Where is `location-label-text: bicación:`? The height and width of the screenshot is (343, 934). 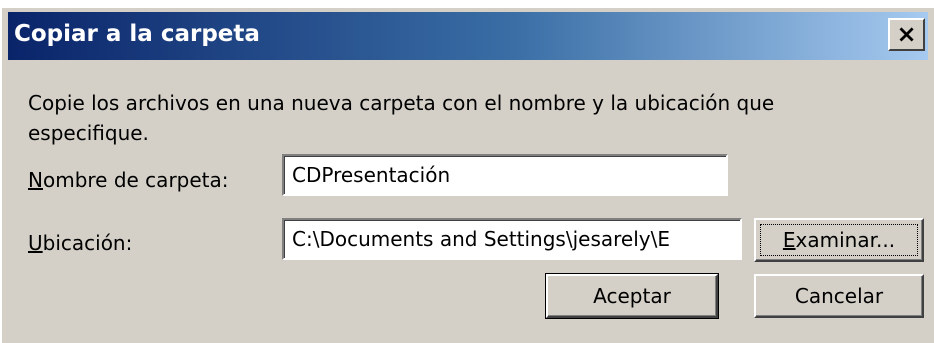
location-label-text: bicación: is located at coordinates (87, 243).